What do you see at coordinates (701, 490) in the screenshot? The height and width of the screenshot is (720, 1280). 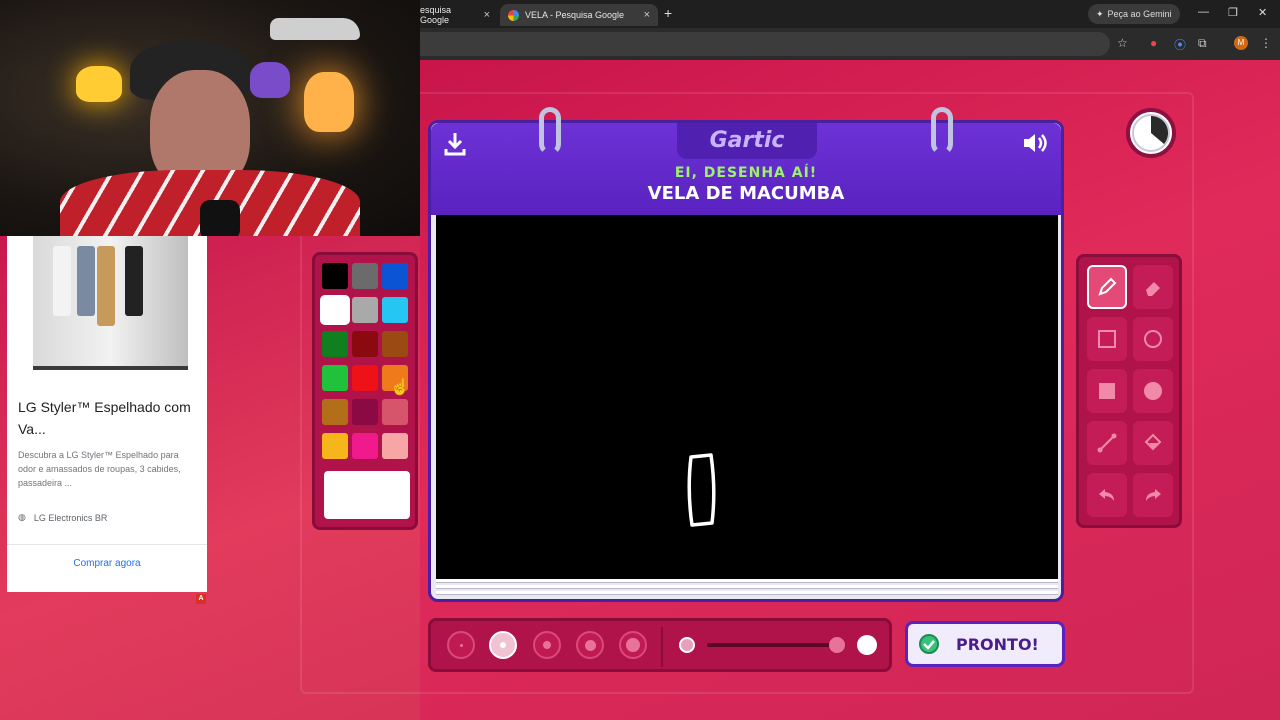 I see `drawing-strokes` at bounding box center [701, 490].